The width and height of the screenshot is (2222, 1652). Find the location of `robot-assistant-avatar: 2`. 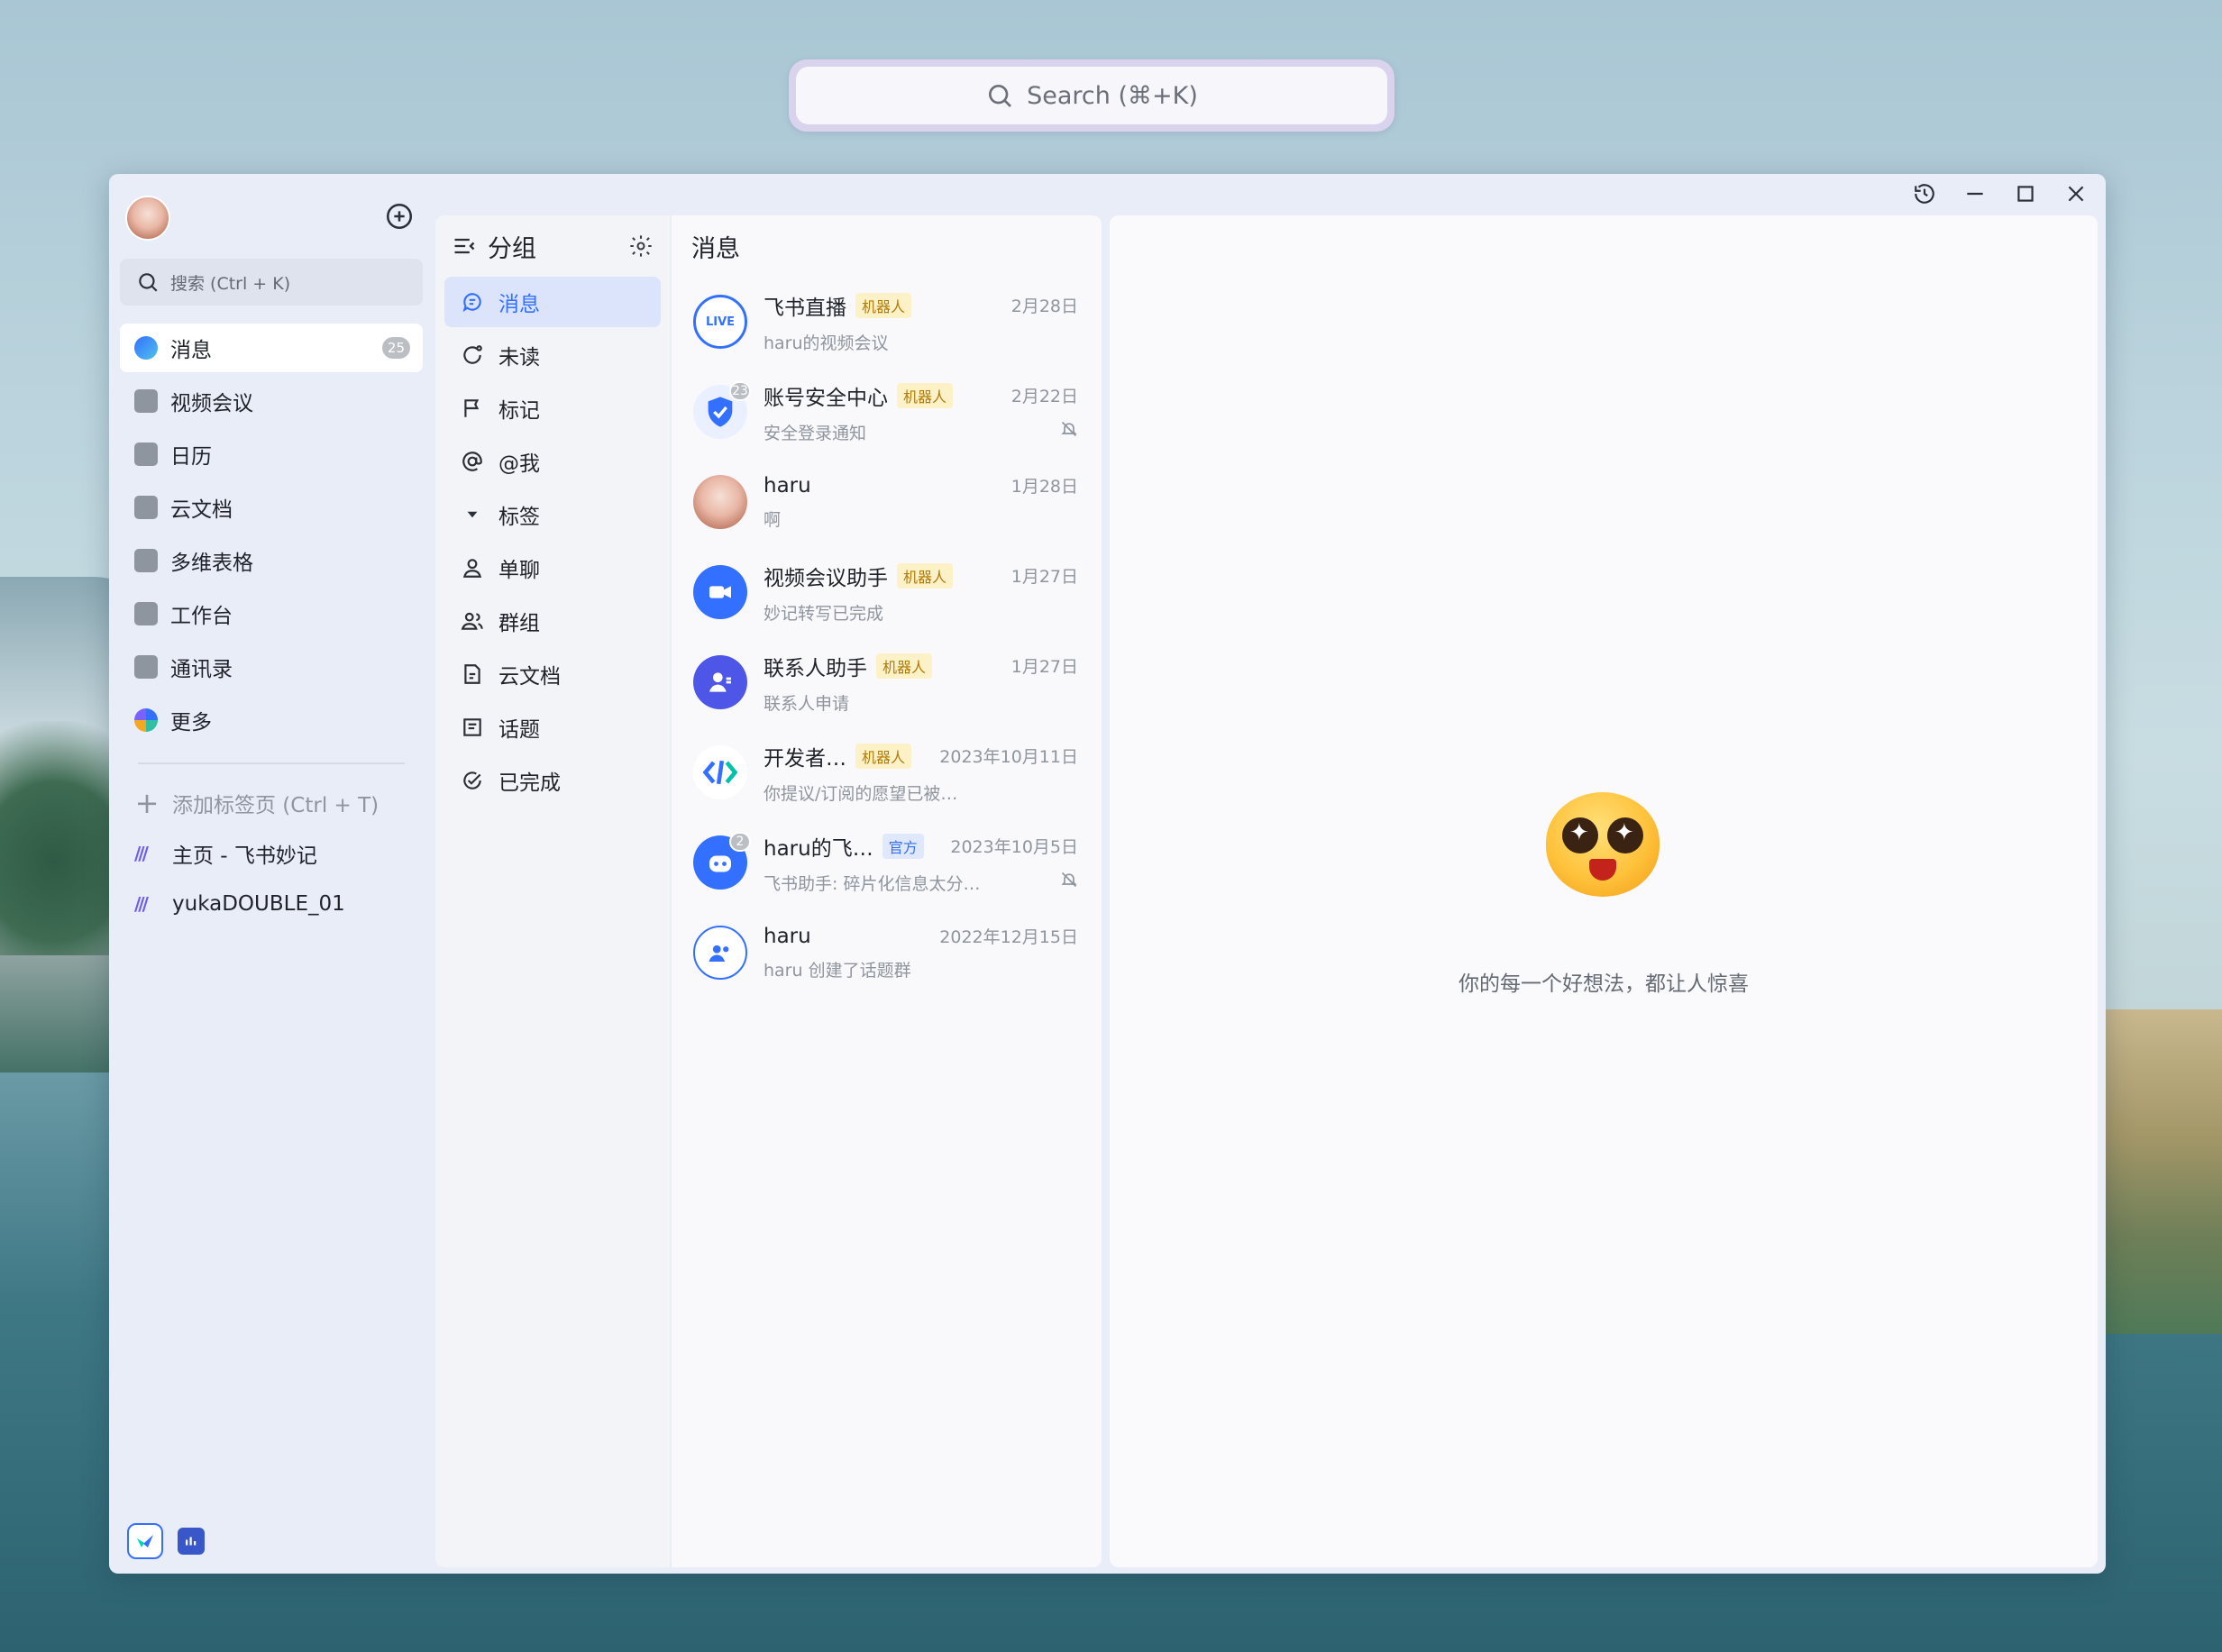

robot-assistant-avatar: 2 is located at coordinates (722, 861).